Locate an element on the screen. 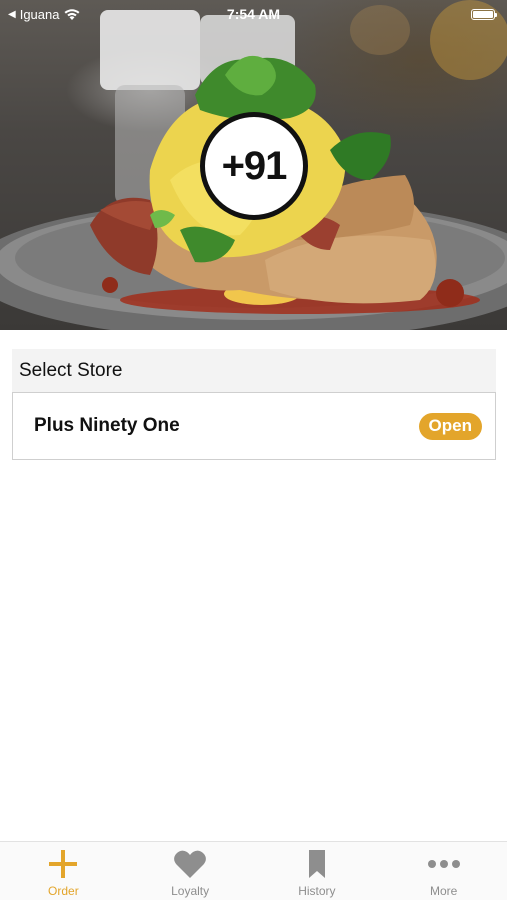 The height and width of the screenshot is (900, 507). back-arrow-icon: ◀ is located at coordinates (12, 14).